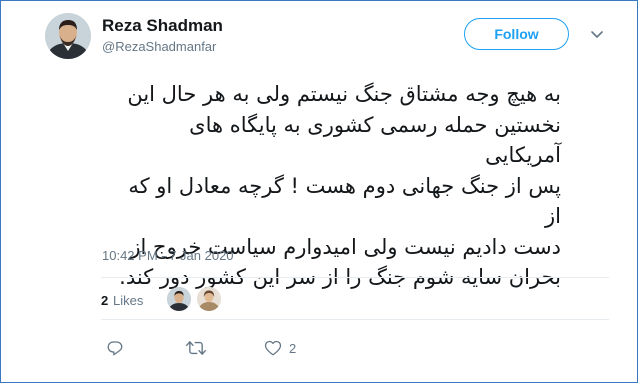  I want to click on retweet-button, so click(196, 348).